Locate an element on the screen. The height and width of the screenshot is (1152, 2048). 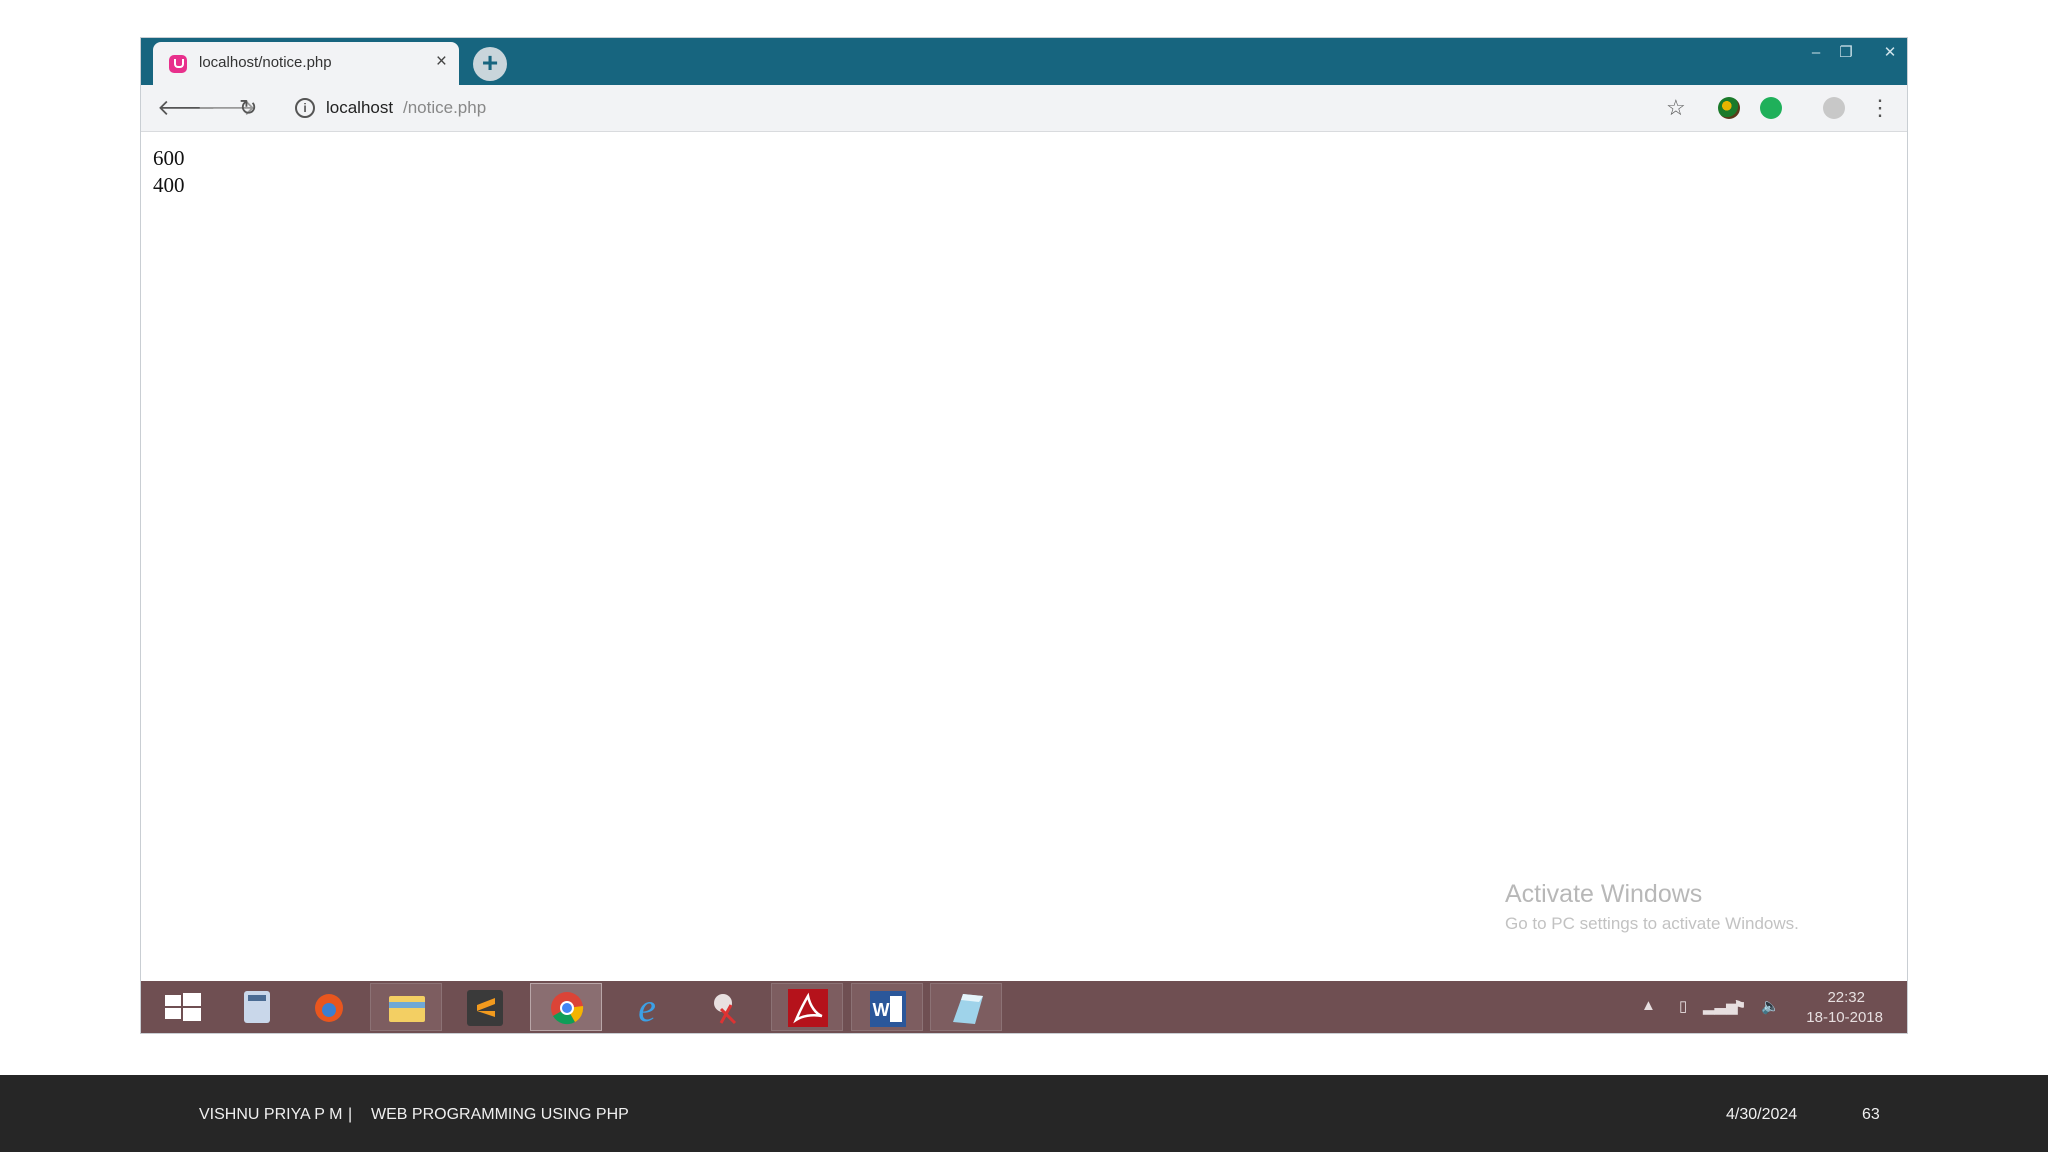
footer-author: VISHNU PRIYA P M is located at coordinates (271, 1114).